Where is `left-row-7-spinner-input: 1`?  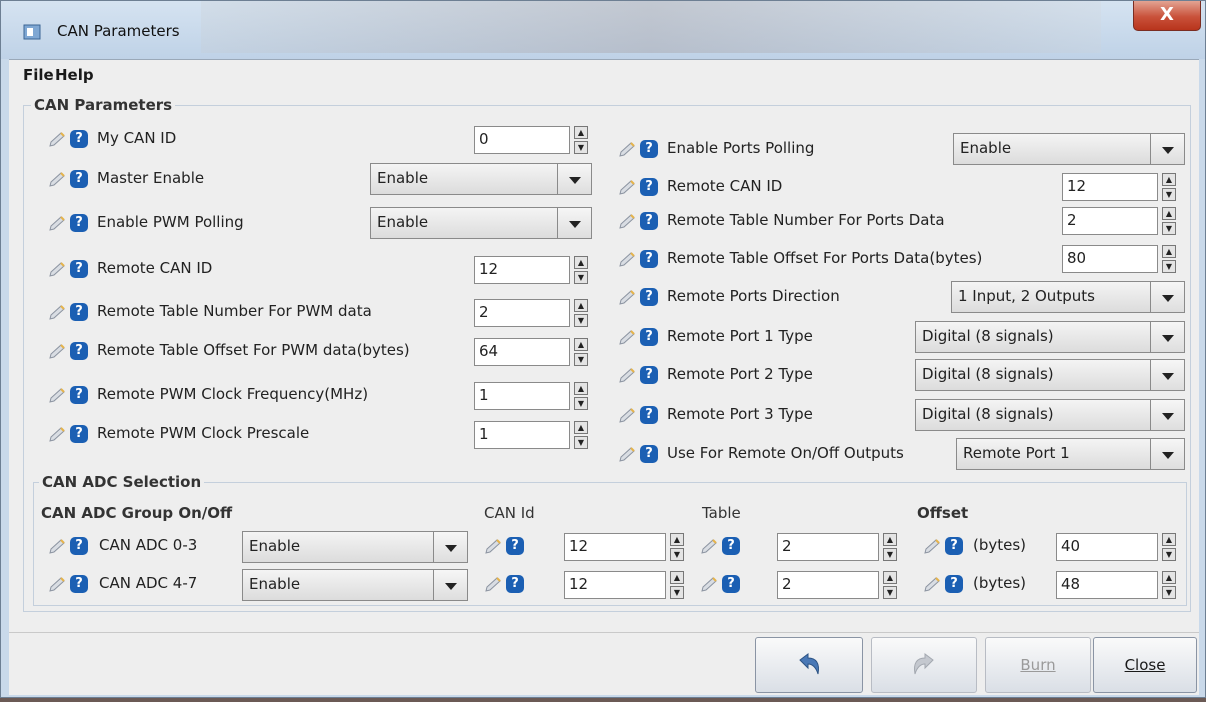 left-row-7-spinner-input: 1 is located at coordinates (522, 435).